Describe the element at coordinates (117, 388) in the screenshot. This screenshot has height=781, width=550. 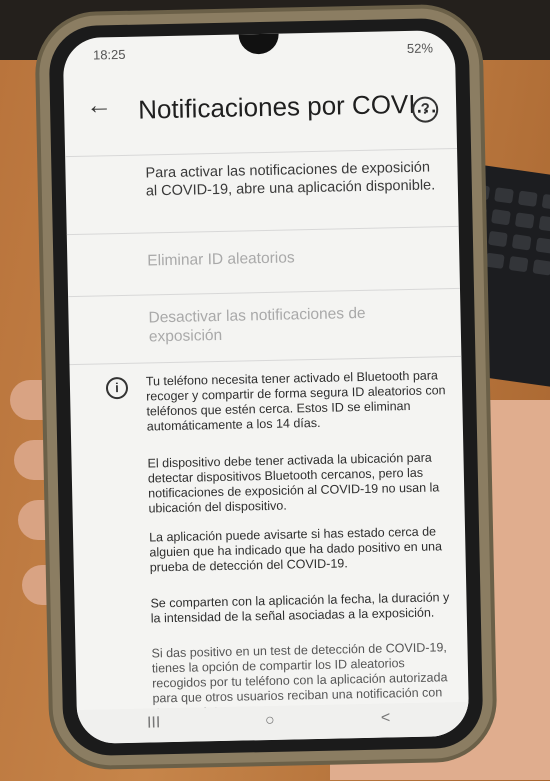
I see `info-circle-icon: i` at that location.